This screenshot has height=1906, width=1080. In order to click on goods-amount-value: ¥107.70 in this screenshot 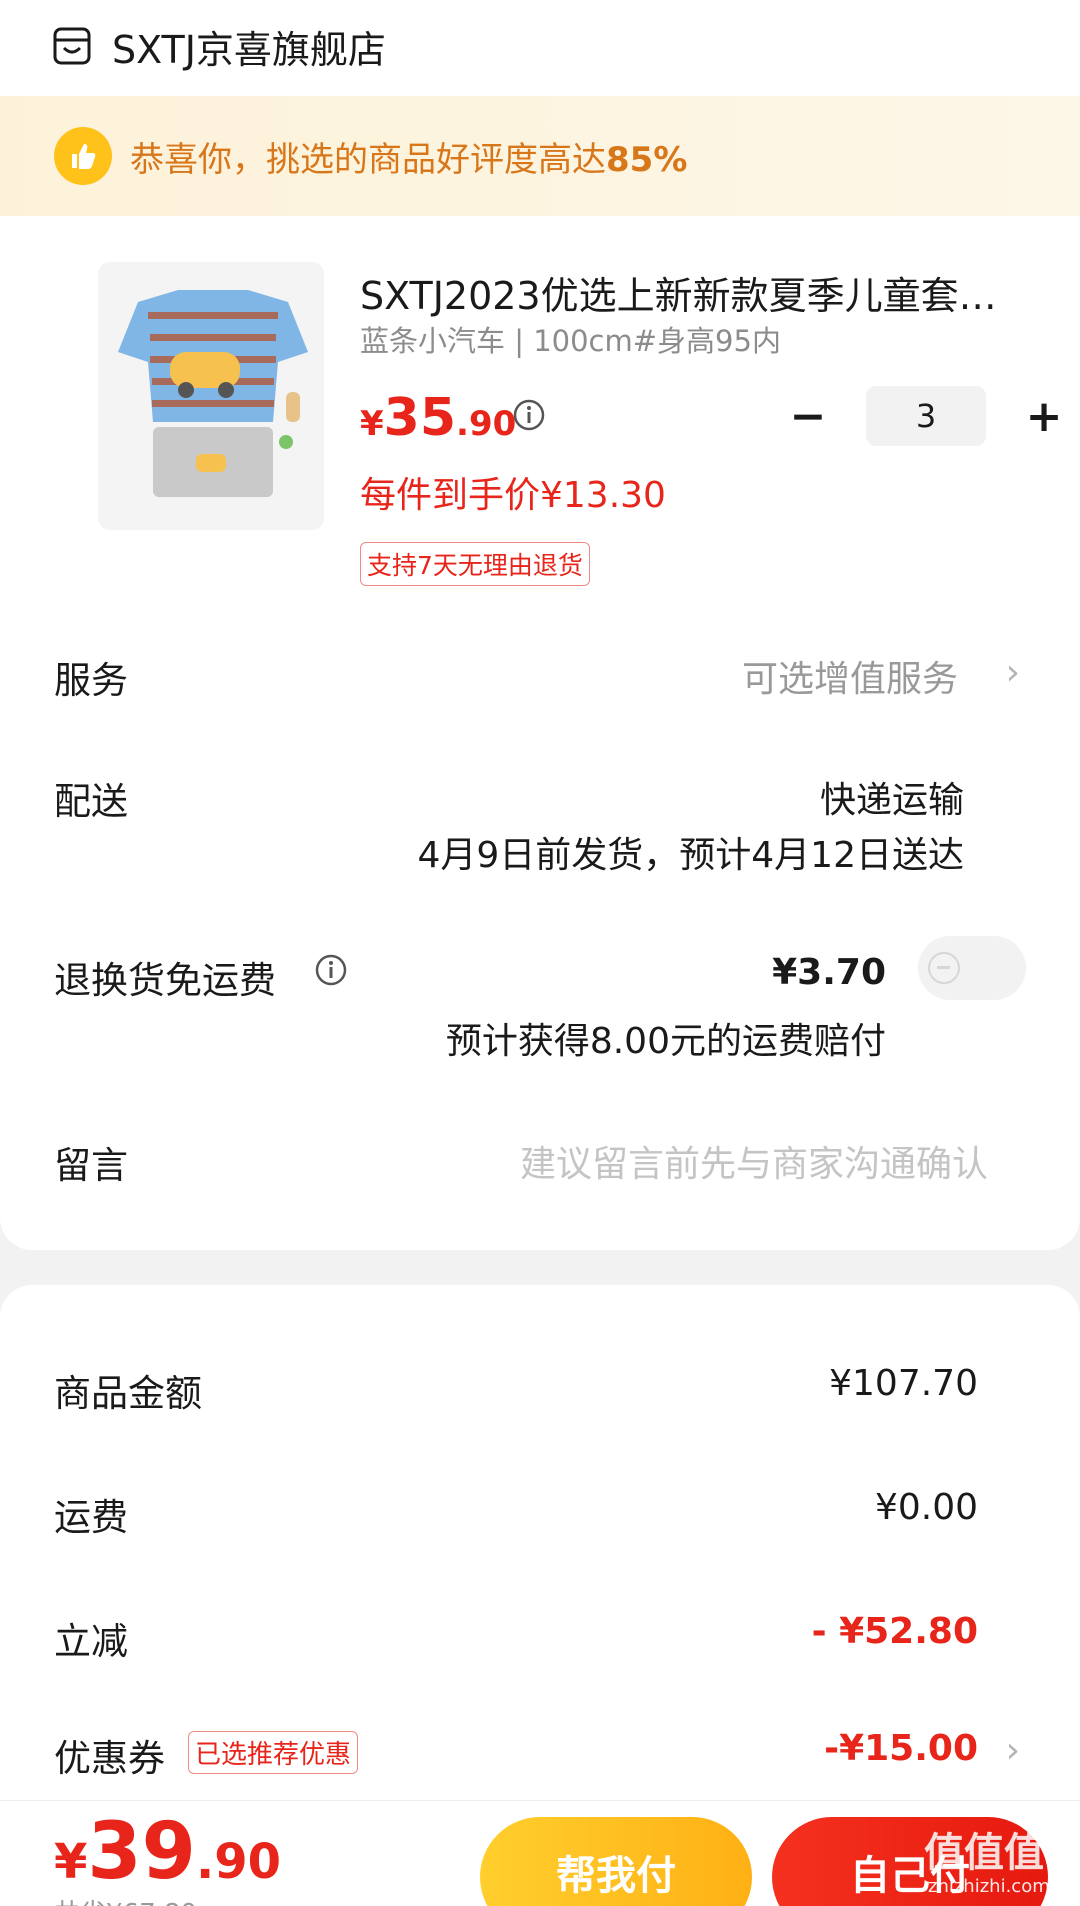, I will do `click(903, 1383)`.